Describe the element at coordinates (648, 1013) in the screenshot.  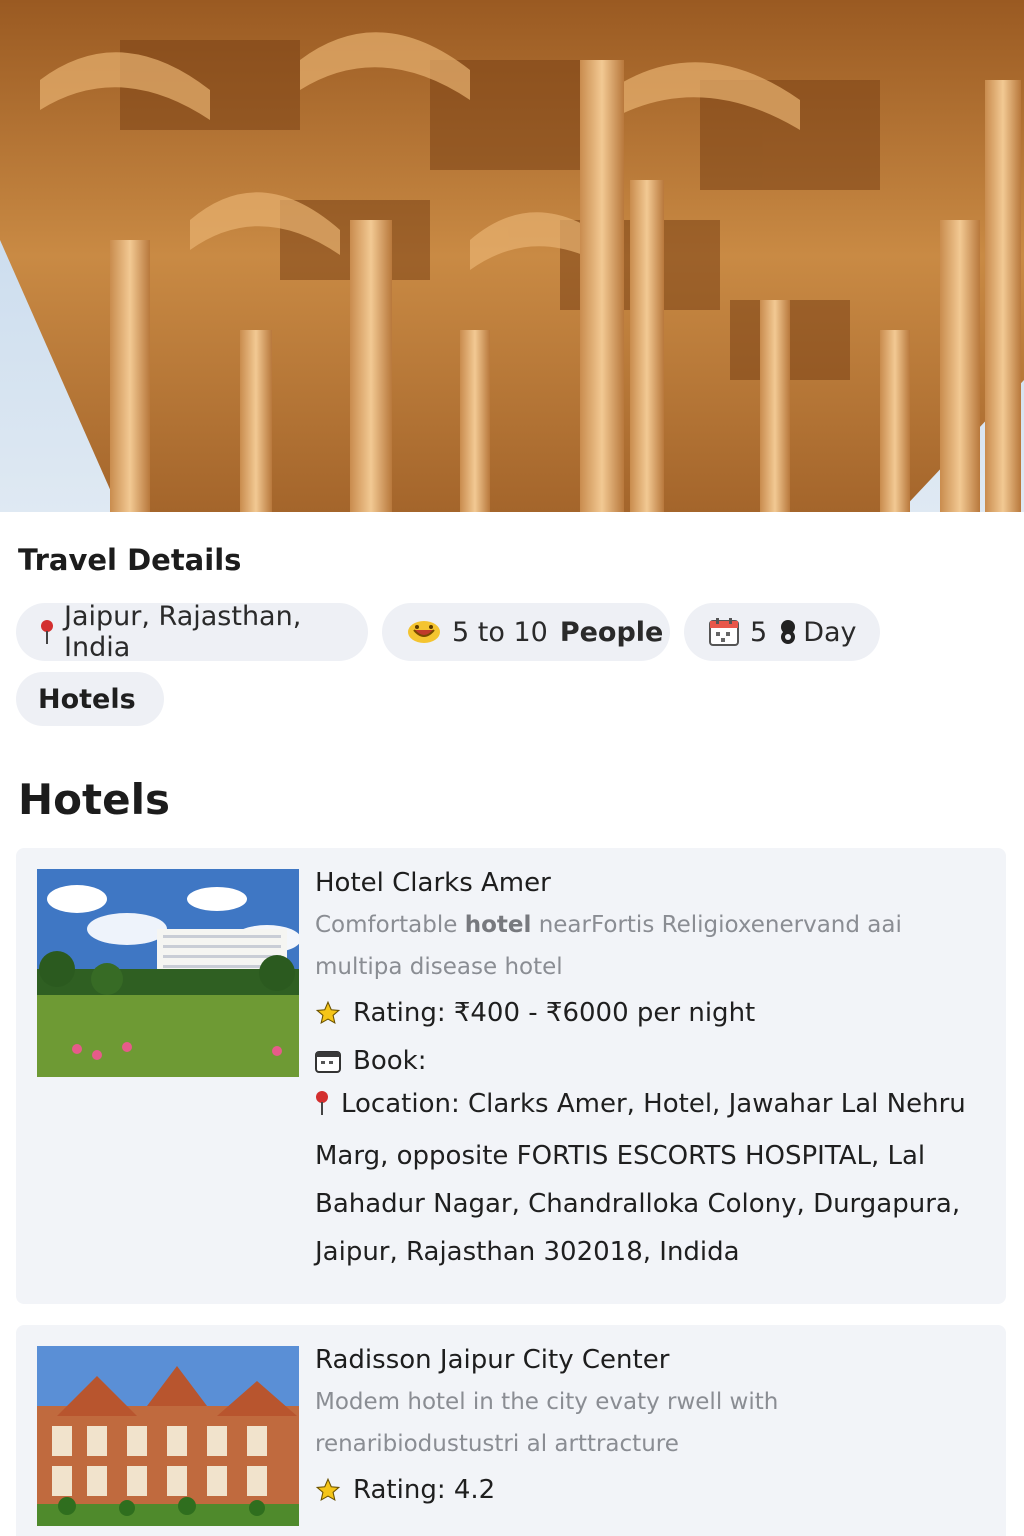
I see `hotel-rating: Rating: ₹400 - ₹6000 per night` at that location.